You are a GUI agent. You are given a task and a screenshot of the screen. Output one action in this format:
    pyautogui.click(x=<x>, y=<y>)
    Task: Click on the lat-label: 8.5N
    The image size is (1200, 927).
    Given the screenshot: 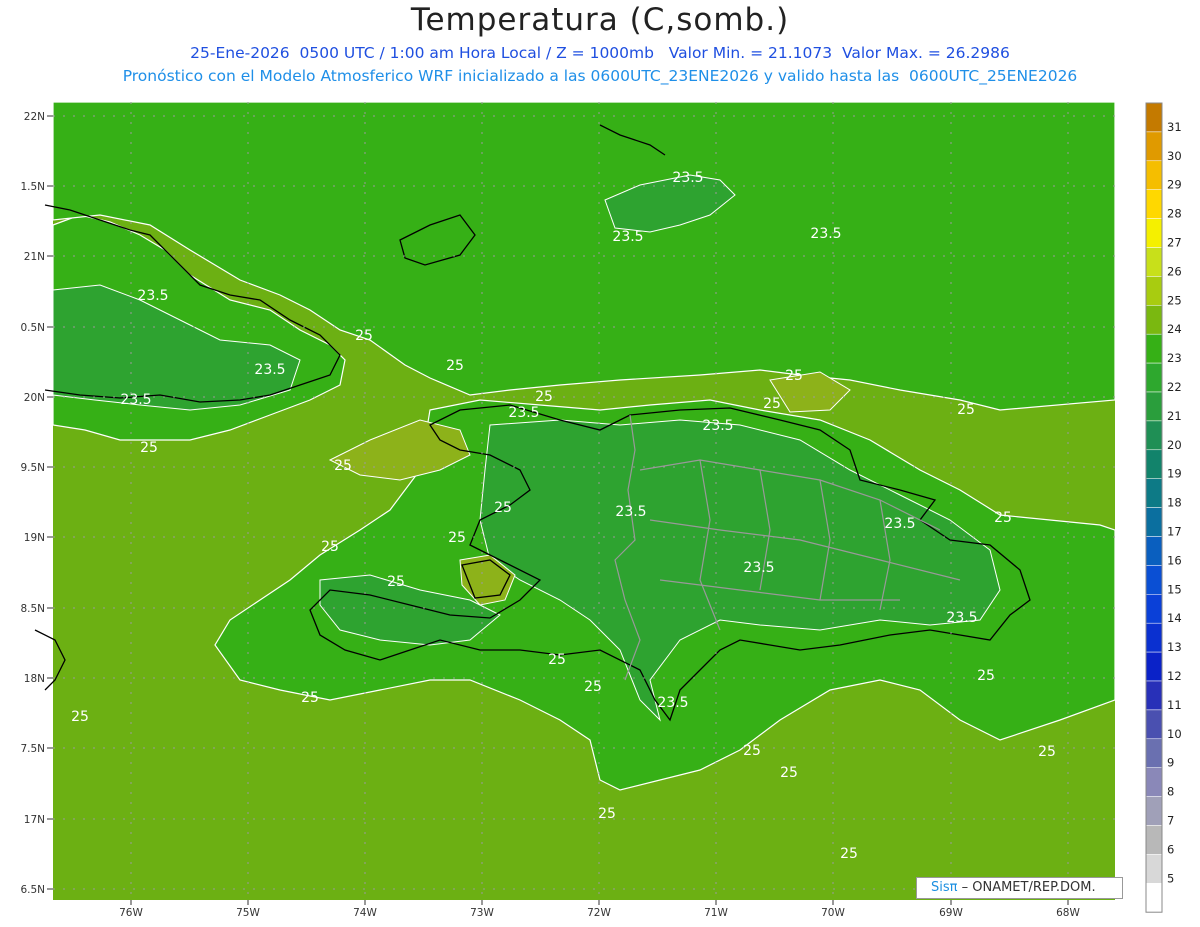 What is the action you would take?
    pyautogui.click(x=32, y=609)
    